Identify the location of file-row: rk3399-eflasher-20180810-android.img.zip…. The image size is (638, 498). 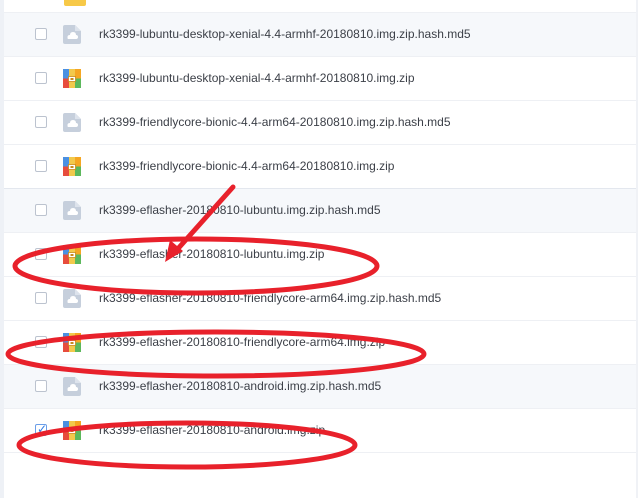
(320, 387).